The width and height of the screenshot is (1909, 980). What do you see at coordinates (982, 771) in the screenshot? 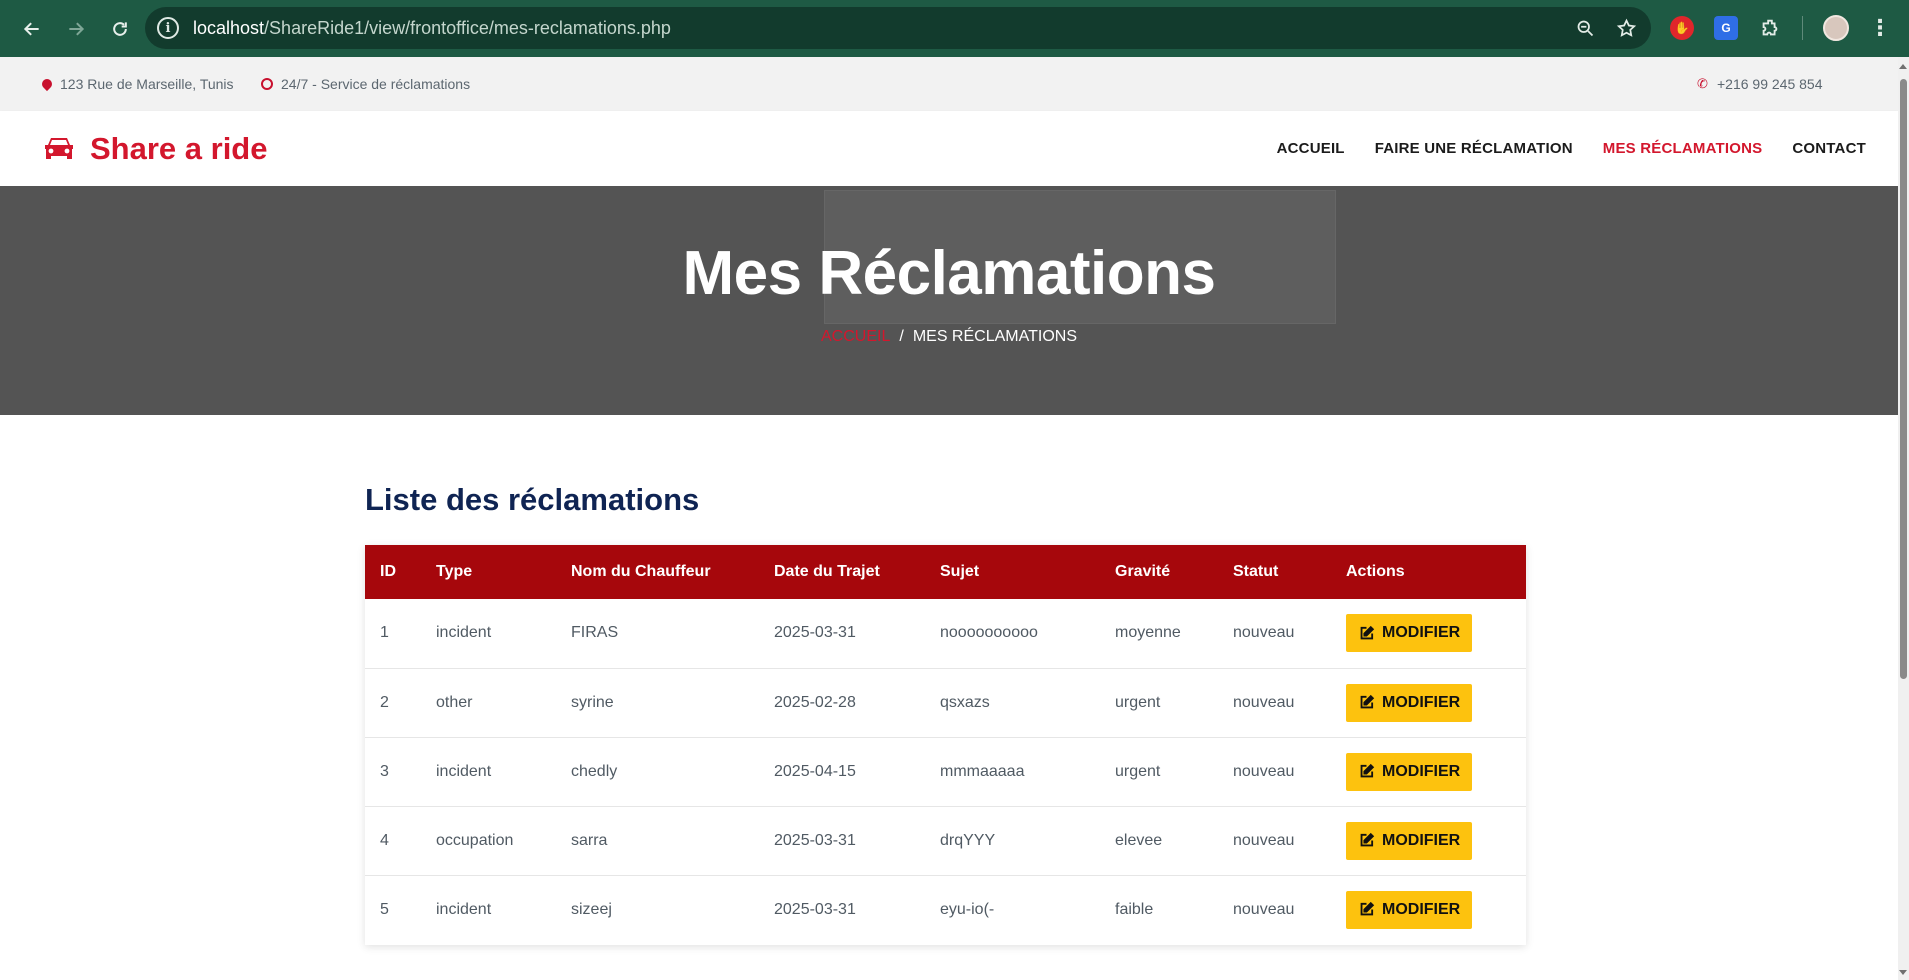
I see `cell-subject: mmmaaaaa` at bounding box center [982, 771].